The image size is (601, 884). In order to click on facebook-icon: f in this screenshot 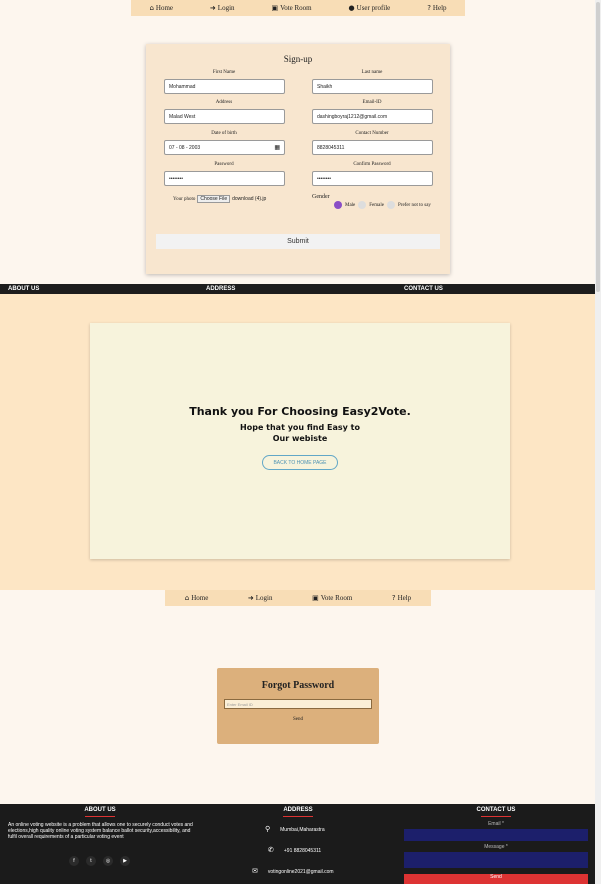, I will do `click(74, 861)`.